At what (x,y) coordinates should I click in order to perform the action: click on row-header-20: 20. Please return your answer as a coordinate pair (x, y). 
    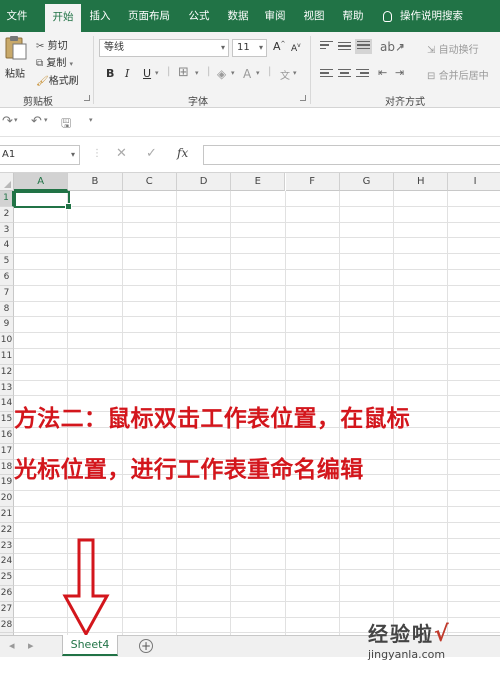
    Looking at the image, I should click on (7, 499).